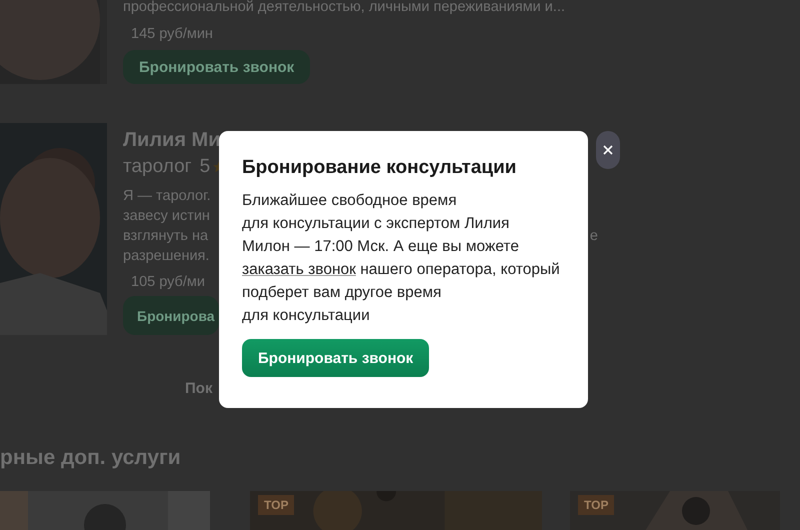  Describe the element at coordinates (172, 34) in the screenshot. I see `price: 145 руб/мин` at that location.